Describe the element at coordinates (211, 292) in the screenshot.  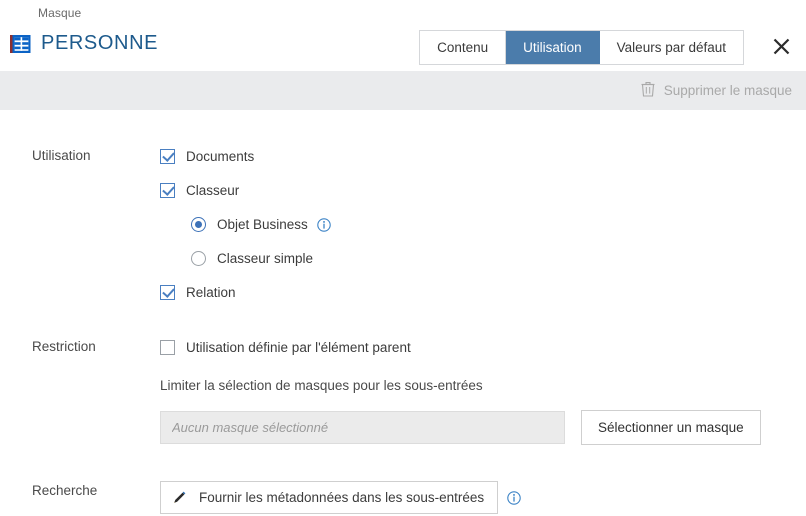
I see `checkbox-relation-label: Relation` at that location.